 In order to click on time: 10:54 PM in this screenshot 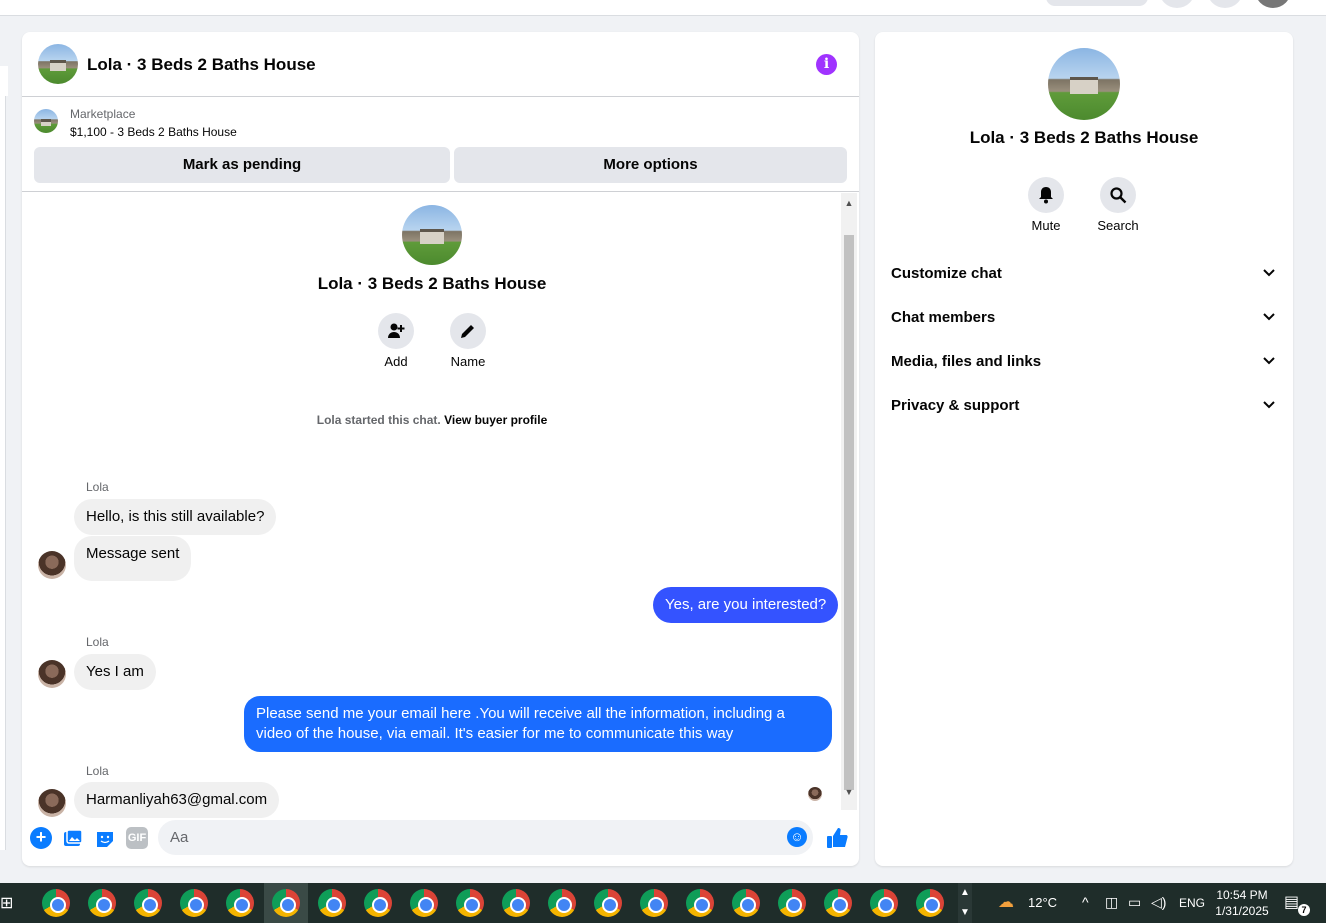, I will do `click(1242, 895)`.